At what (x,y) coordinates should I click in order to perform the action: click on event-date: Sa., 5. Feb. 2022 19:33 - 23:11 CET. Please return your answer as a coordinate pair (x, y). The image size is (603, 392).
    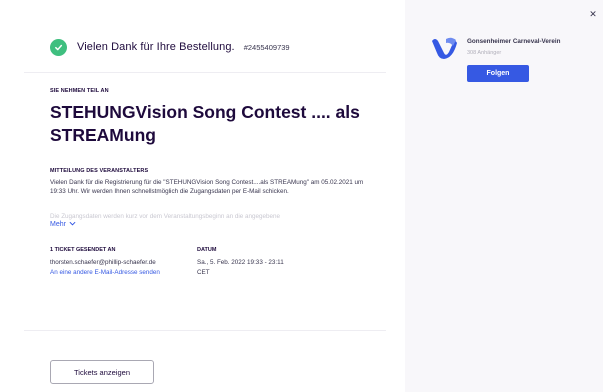
    Looking at the image, I should click on (240, 267).